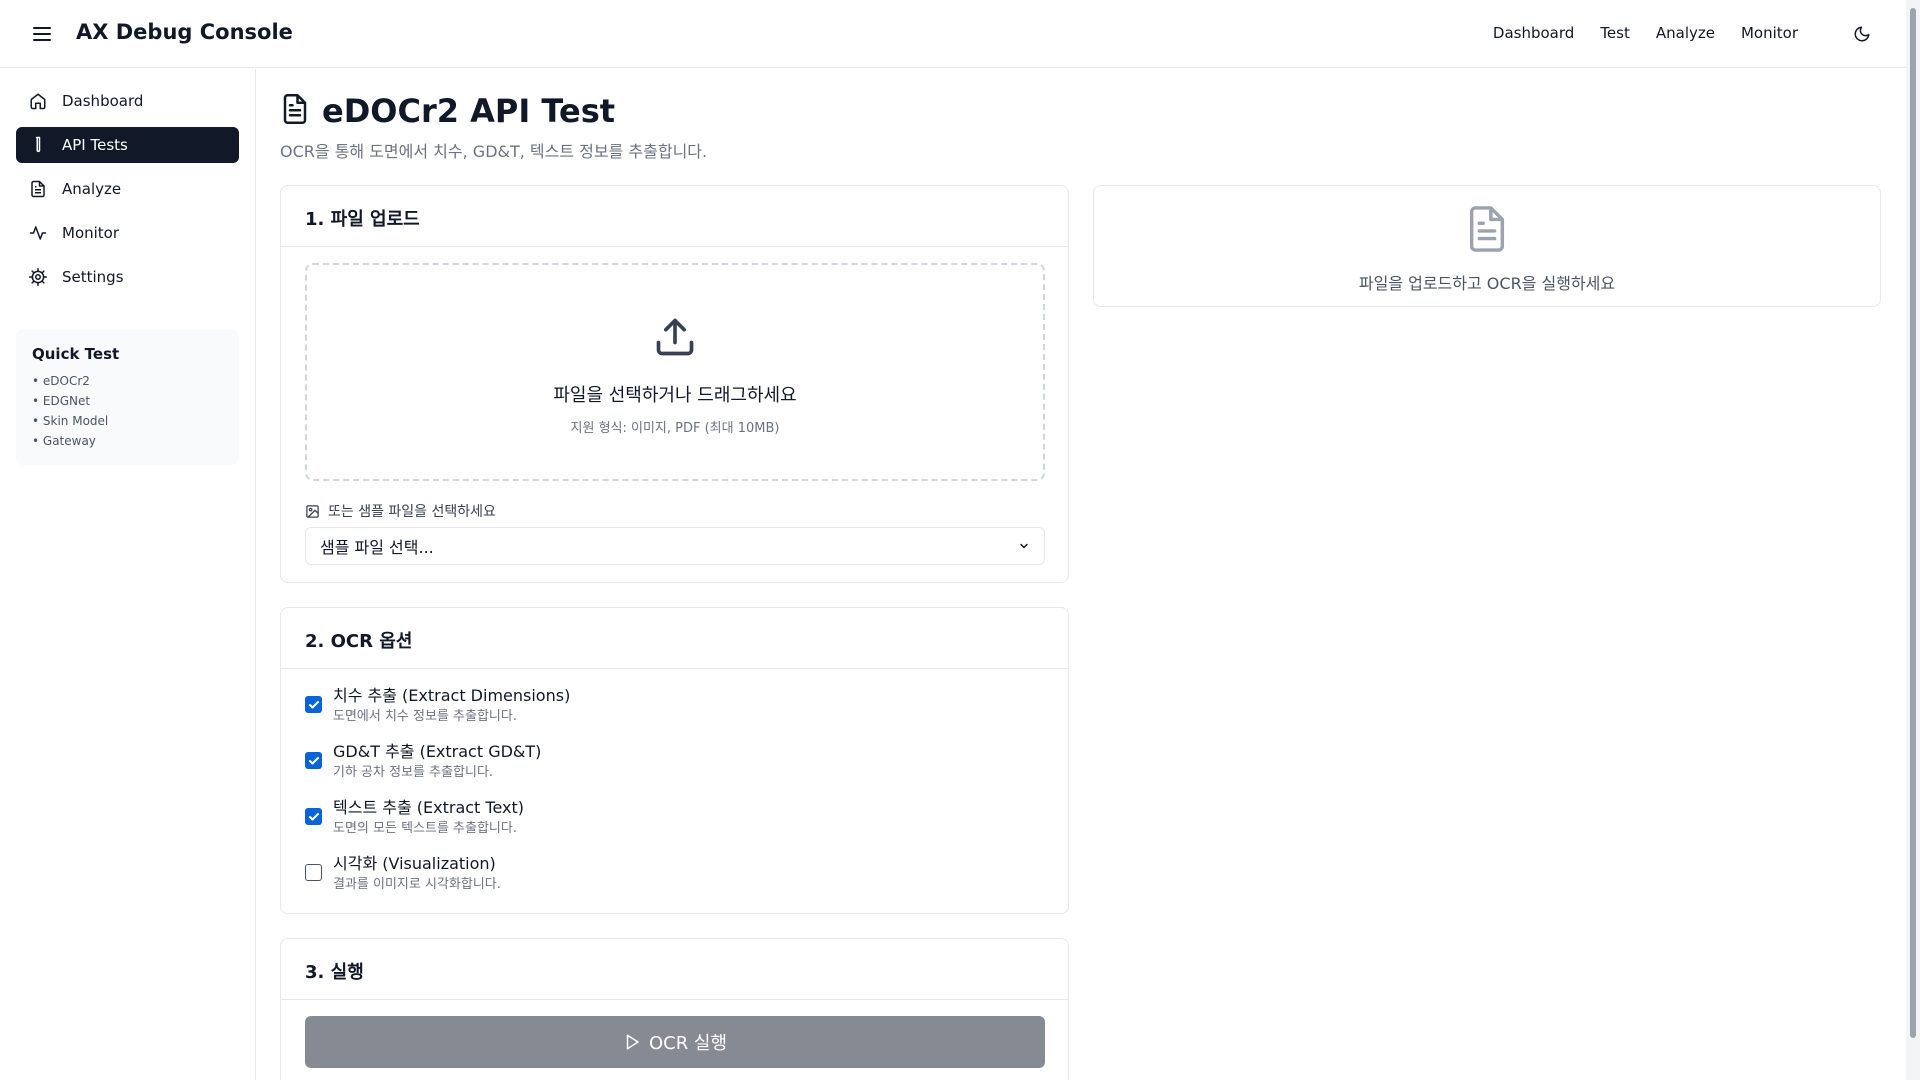  I want to click on result-empty-message: 파일을 업로드하고 OCR을 실행하세요, so click(1487, 283).